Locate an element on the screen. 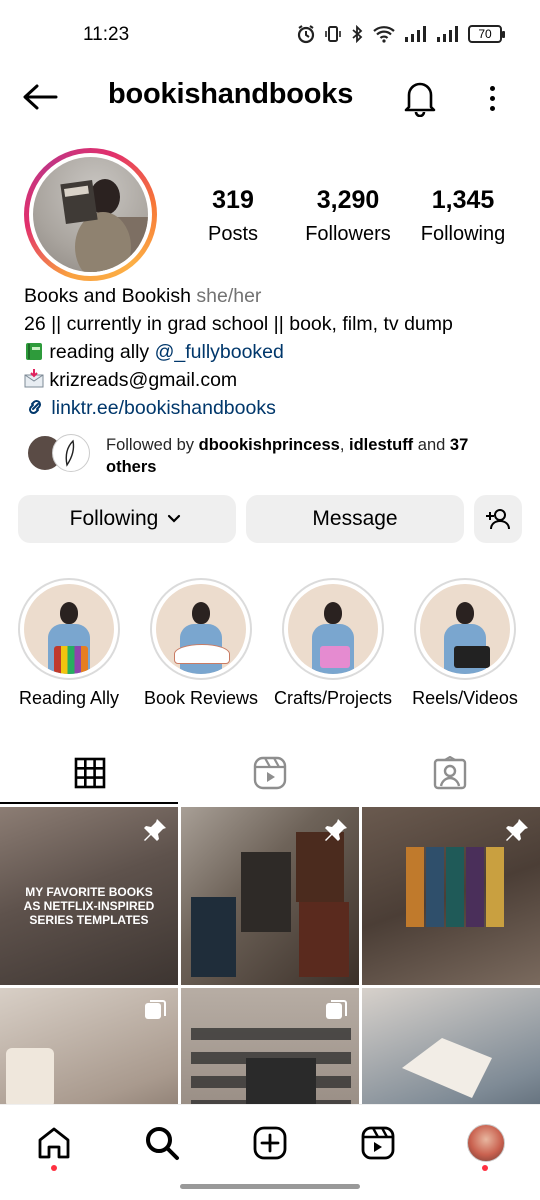 This screenshot has height=1200, width=540. avatar-image is located at coordinates (90, 214).